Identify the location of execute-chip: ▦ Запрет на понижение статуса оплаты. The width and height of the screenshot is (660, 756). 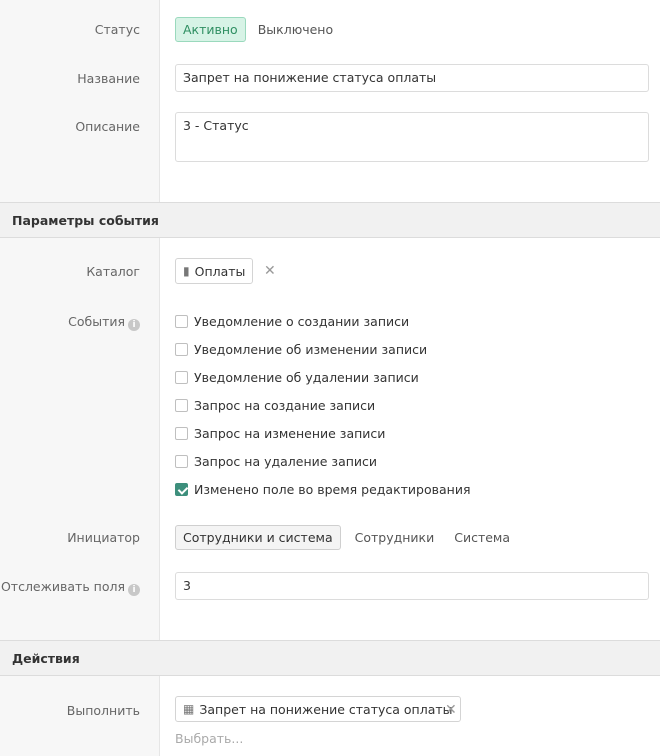
(318, 709).